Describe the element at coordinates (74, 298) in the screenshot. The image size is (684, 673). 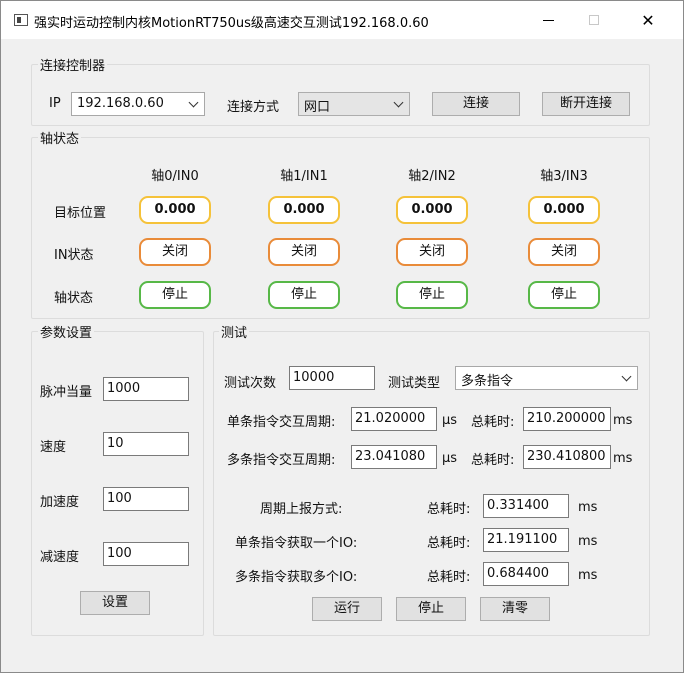
I see `axis-state-label: 轴状态` at that location.